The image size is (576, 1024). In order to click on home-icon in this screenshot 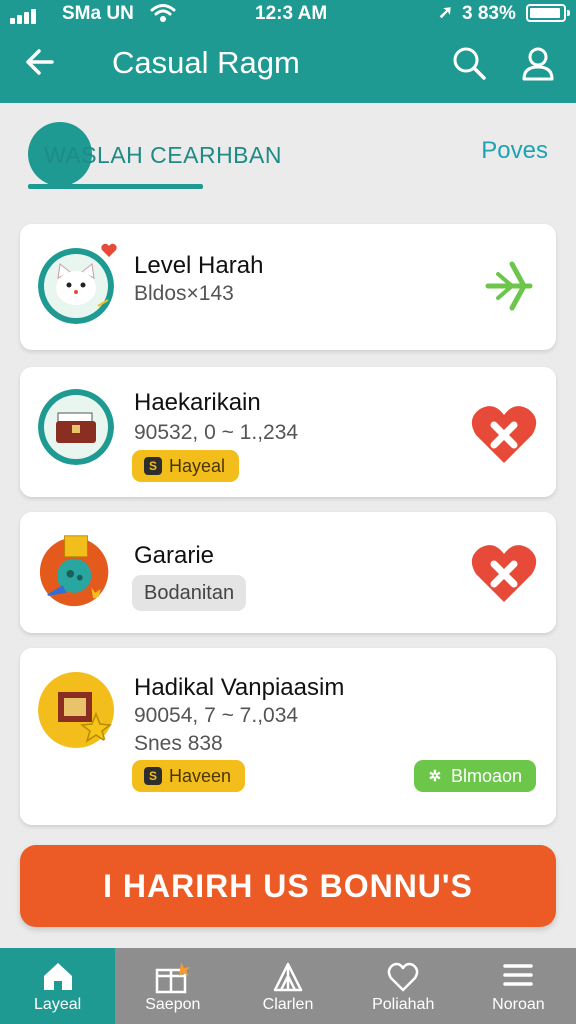, I will do `click(57, 976)`.